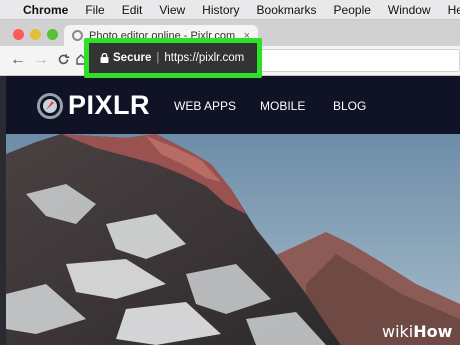  I want to click on menu-view: View, so click(172, 10).